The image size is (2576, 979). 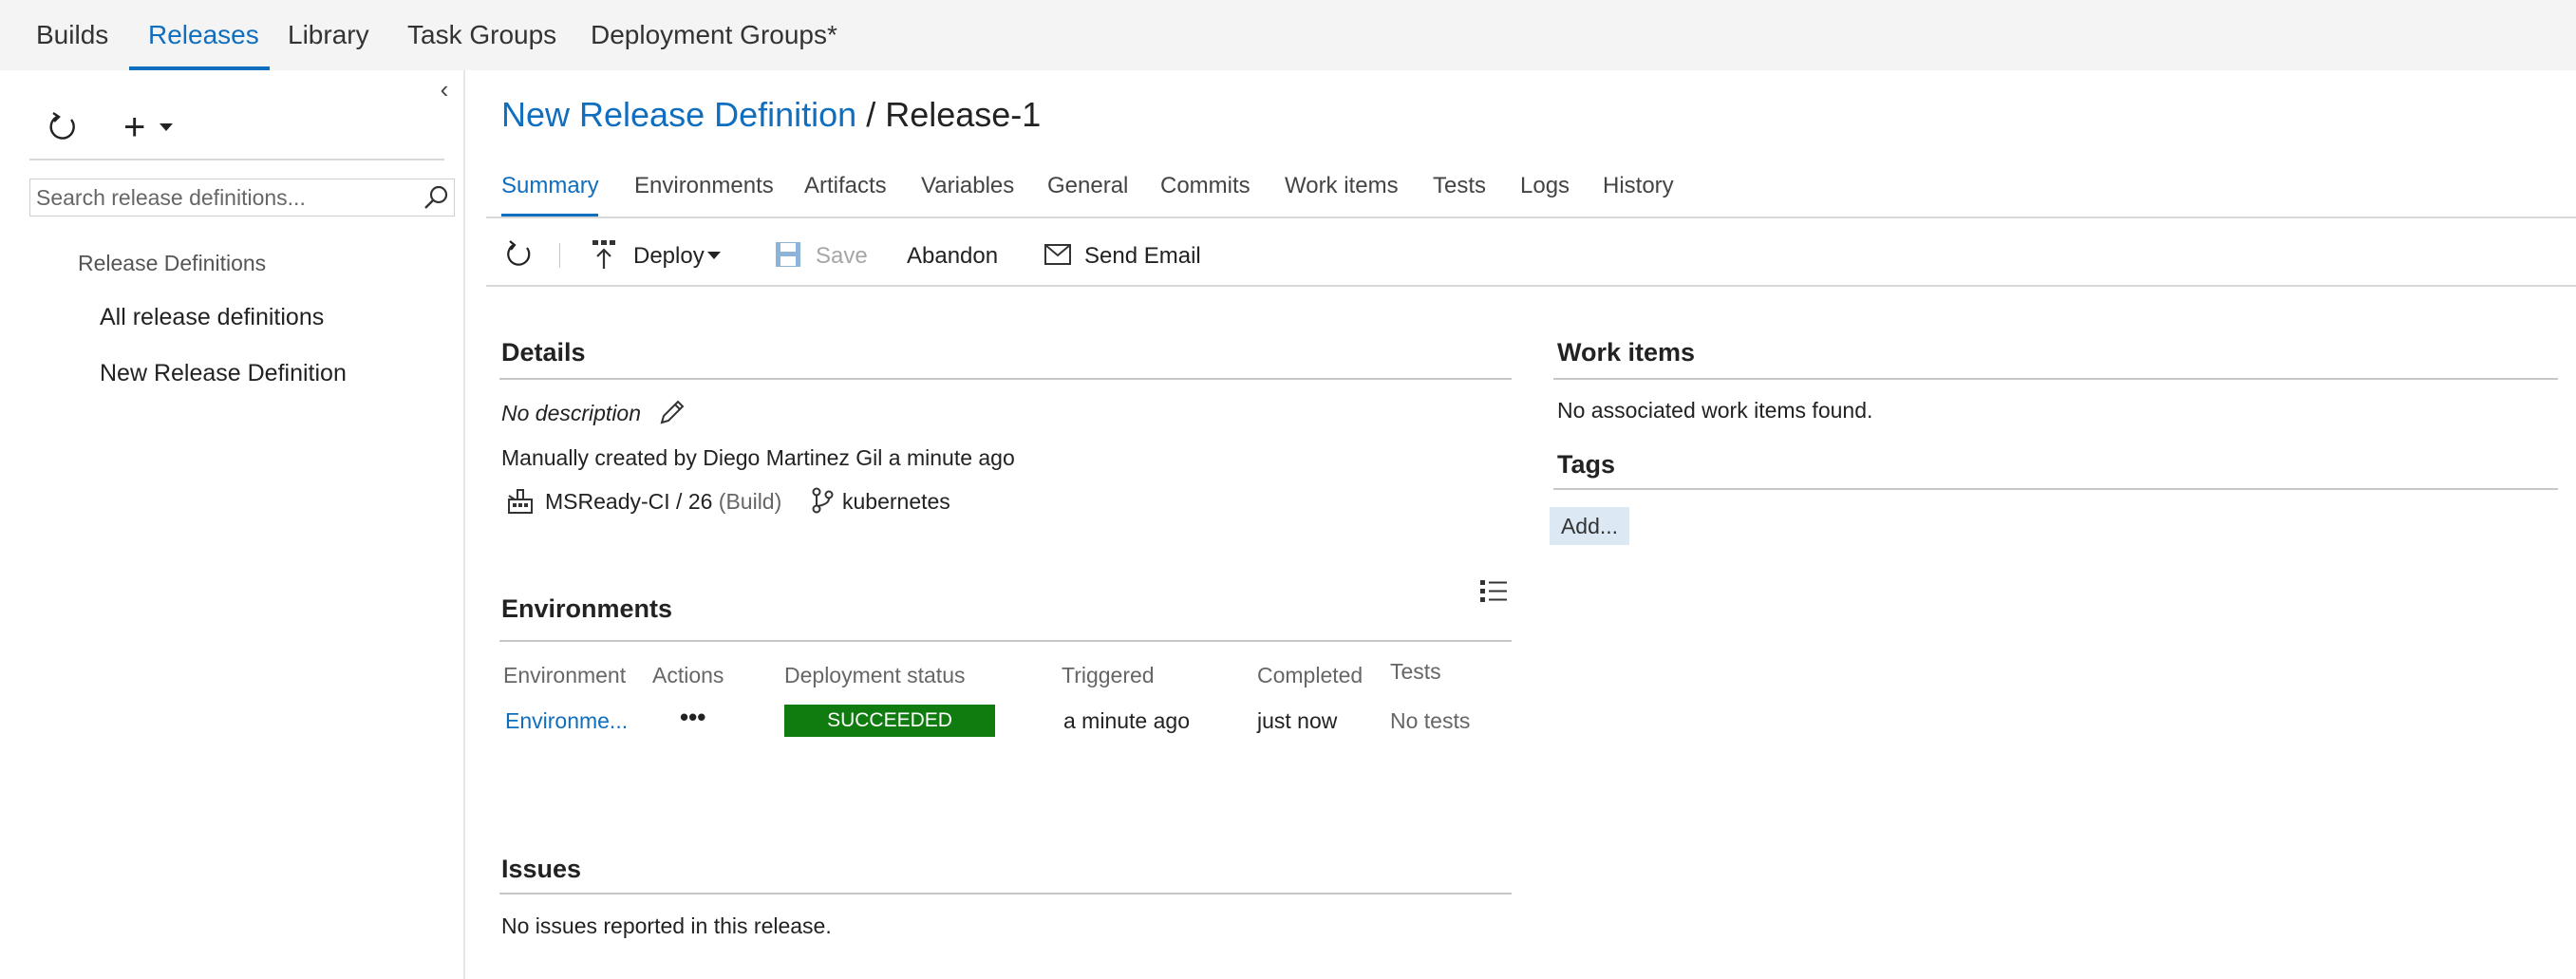 What do you see at coordinates (1087, 186) in the screenshot?
I see `tab-general: General` at bounding box center [1087, 186].